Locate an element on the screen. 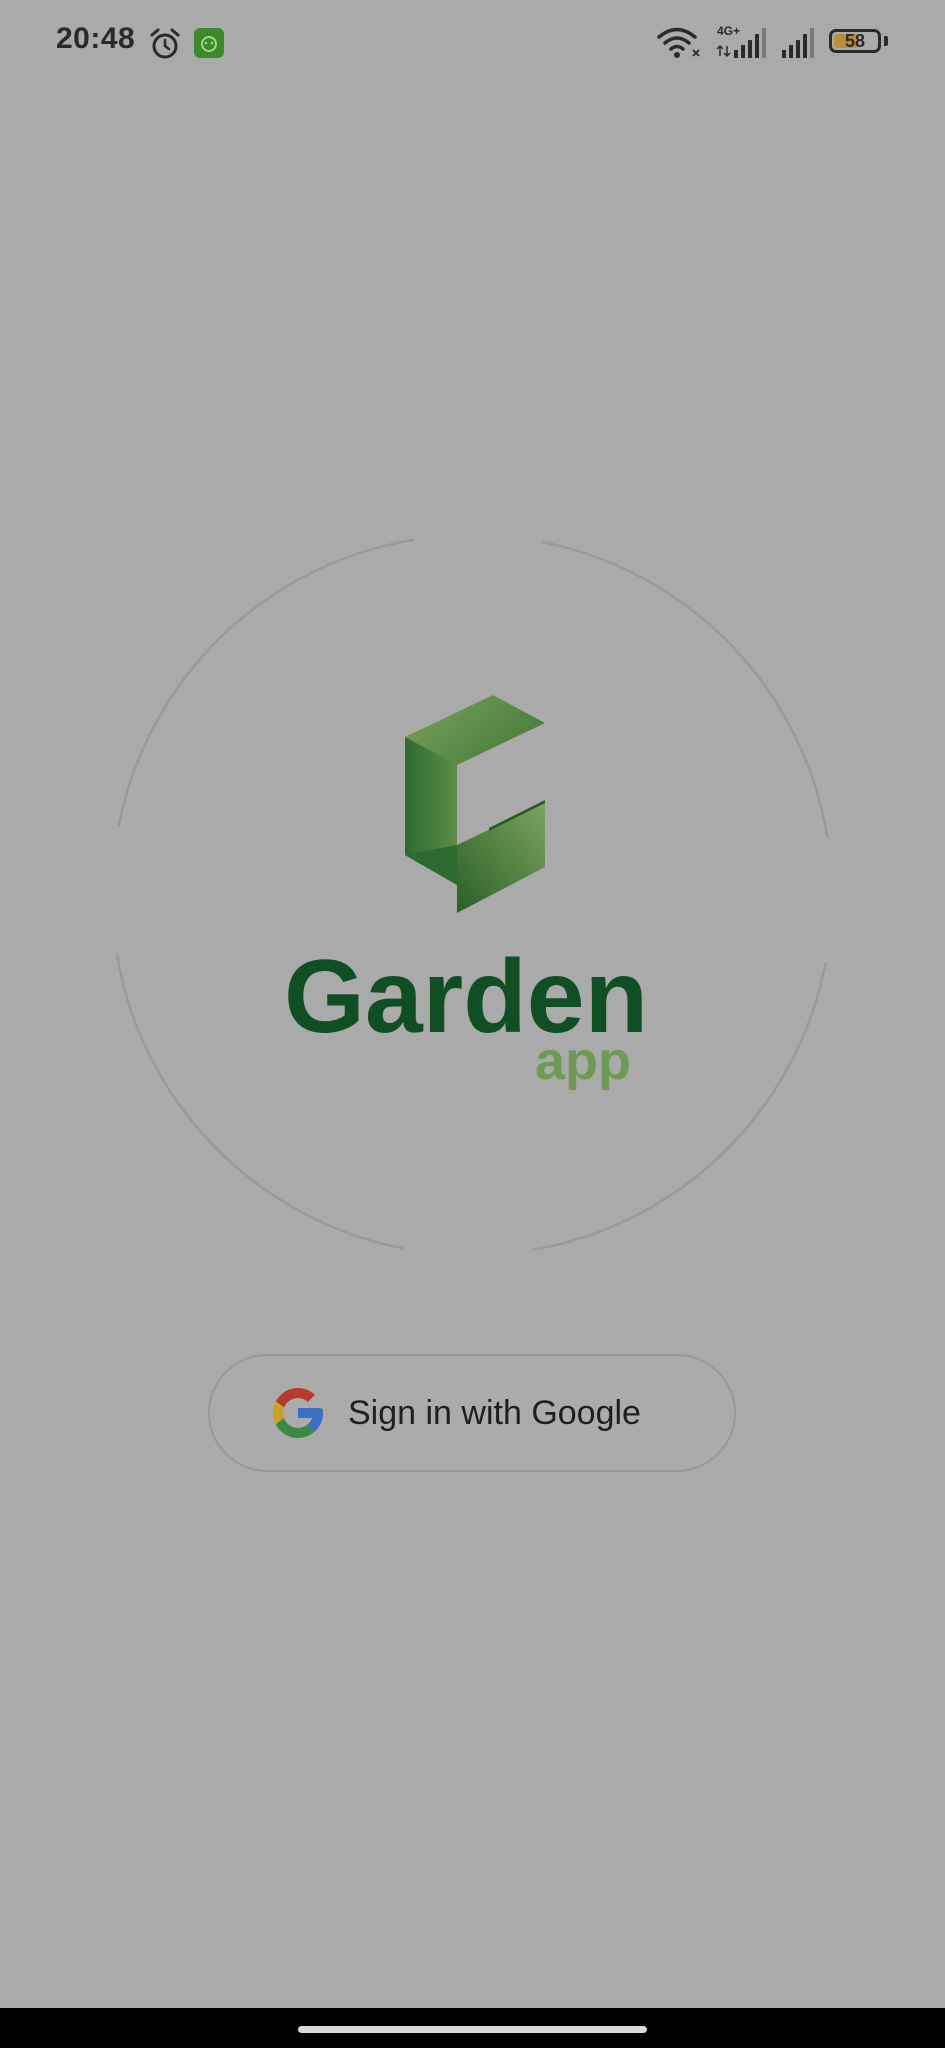 The height and width of the screenshot is (2048, 945). wifi-icon is located at coordinates (678, 42).